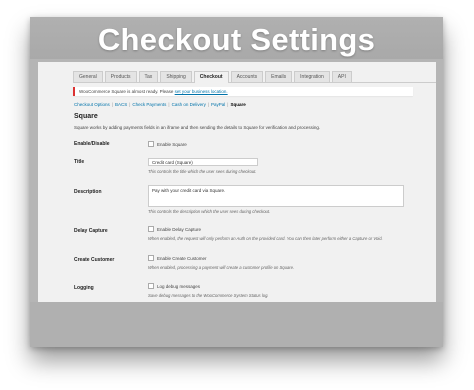 The image size is (474, 390). What do you see at coordinates (176, 76) in the screenshot?
I see `tab-shipping: Shipping` at bounding box center [176, 76].